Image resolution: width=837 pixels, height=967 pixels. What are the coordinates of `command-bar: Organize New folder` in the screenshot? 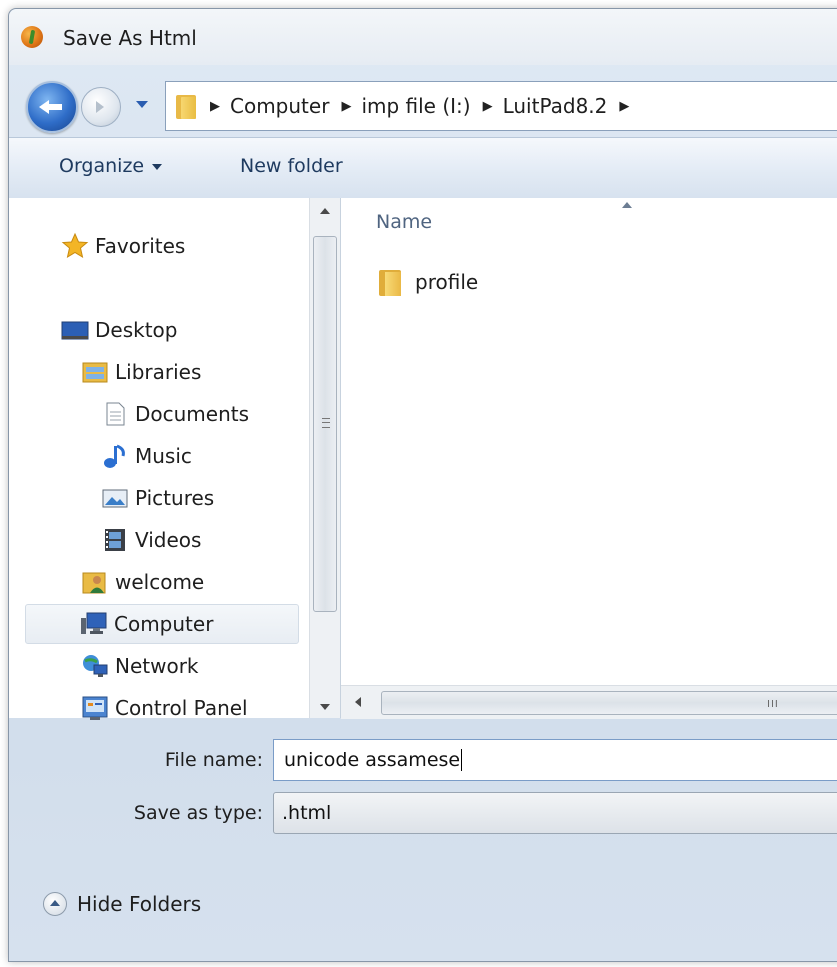 It's located at (423, 168).